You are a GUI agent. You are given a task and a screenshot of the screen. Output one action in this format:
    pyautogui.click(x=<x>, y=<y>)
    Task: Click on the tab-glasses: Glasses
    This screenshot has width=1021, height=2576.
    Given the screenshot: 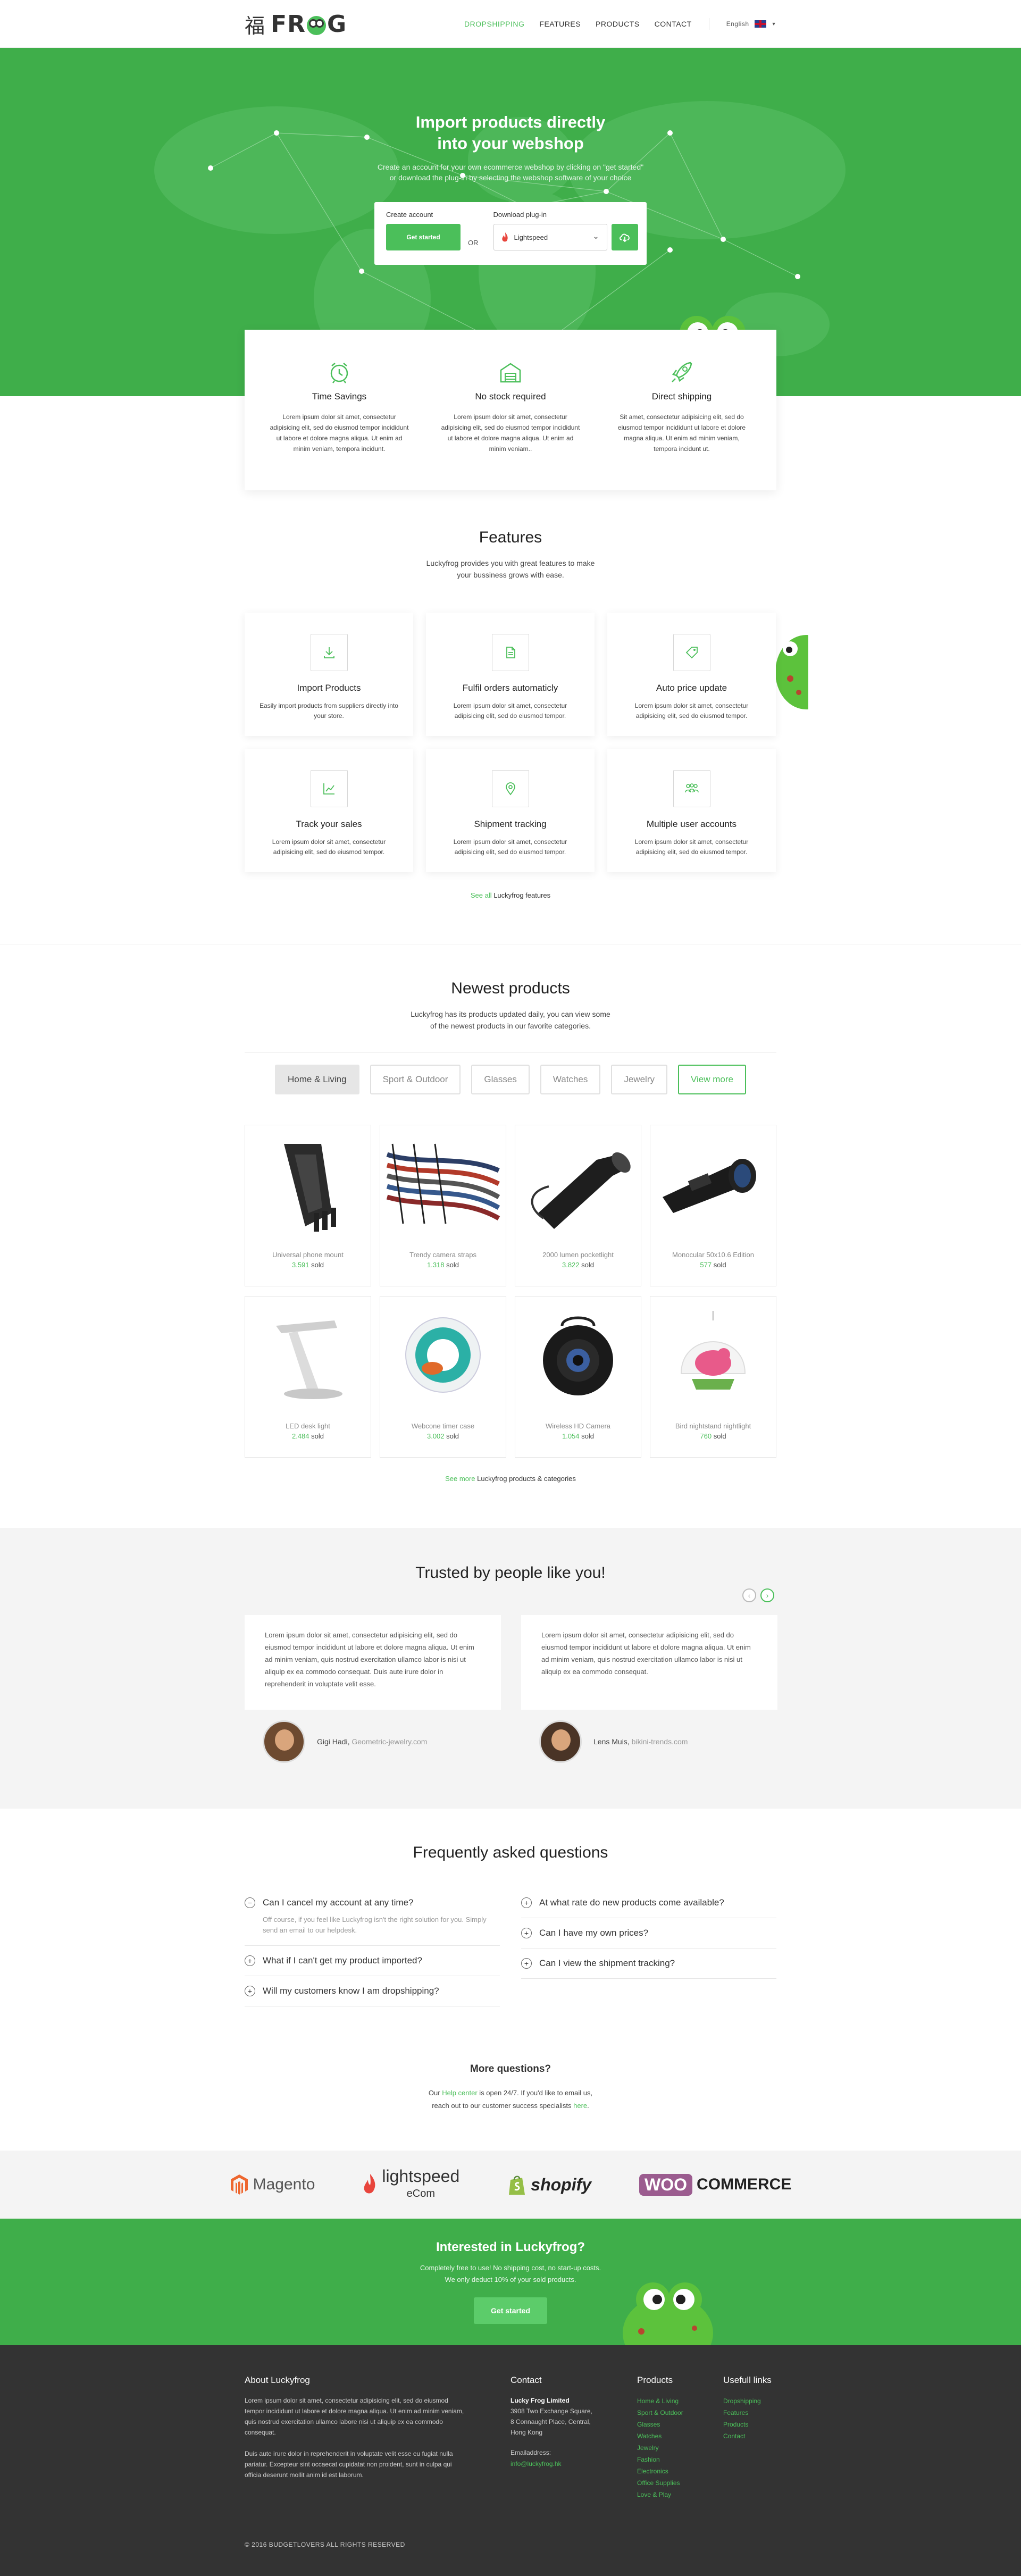 What is the action you would take?
    pyautogui.click(x=500, y=1079)
    